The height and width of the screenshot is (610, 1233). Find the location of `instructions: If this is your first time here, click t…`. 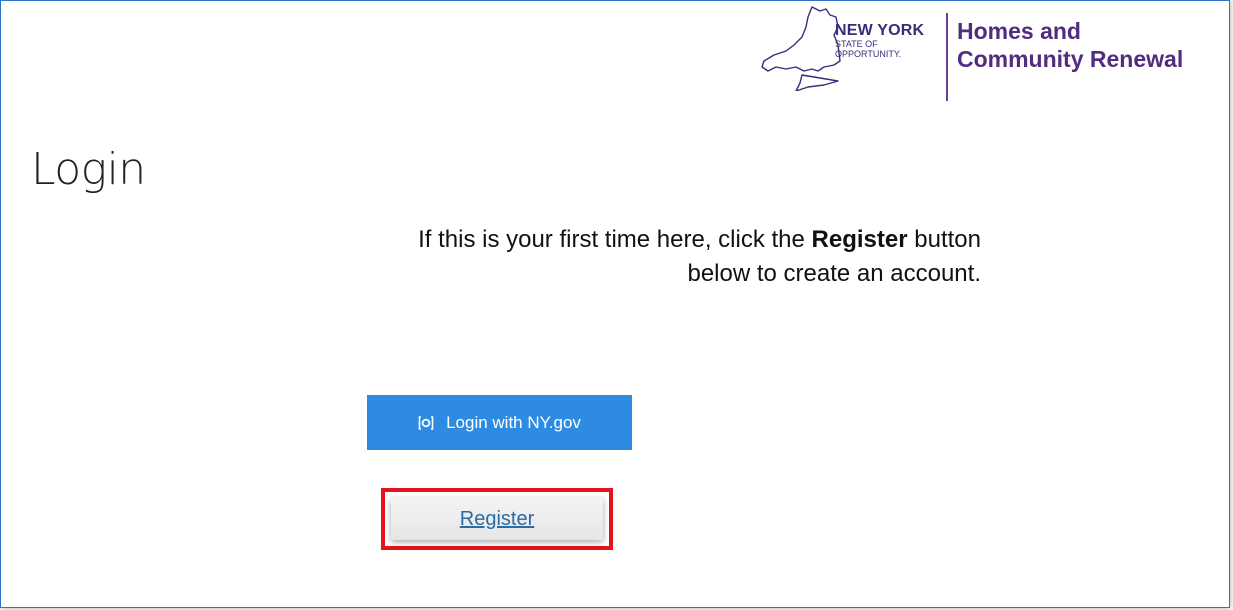

instructions: If this is your first time here, click t… is located at coordinates (551, 257).